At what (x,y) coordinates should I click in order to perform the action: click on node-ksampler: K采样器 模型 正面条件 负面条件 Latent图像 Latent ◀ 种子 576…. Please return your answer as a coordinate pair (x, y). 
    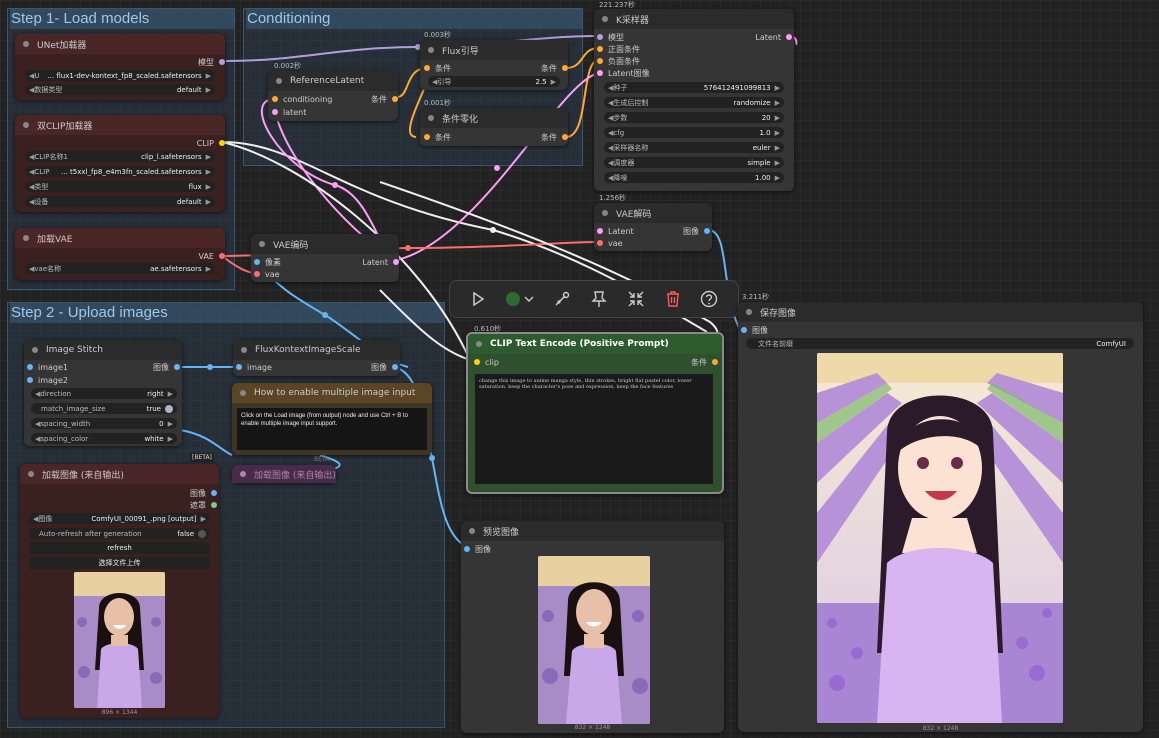
    Looking at the image, I should click on (694, 100).